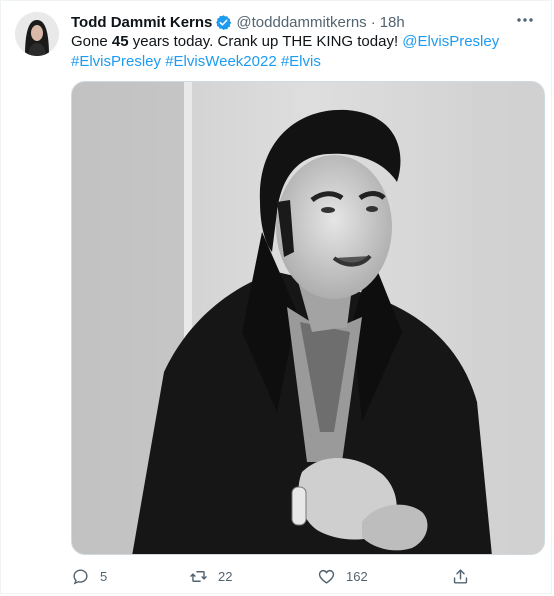 The width and height of the screenshot is (554, 596). I want to click on reply-count: 5, so click(104, 576).